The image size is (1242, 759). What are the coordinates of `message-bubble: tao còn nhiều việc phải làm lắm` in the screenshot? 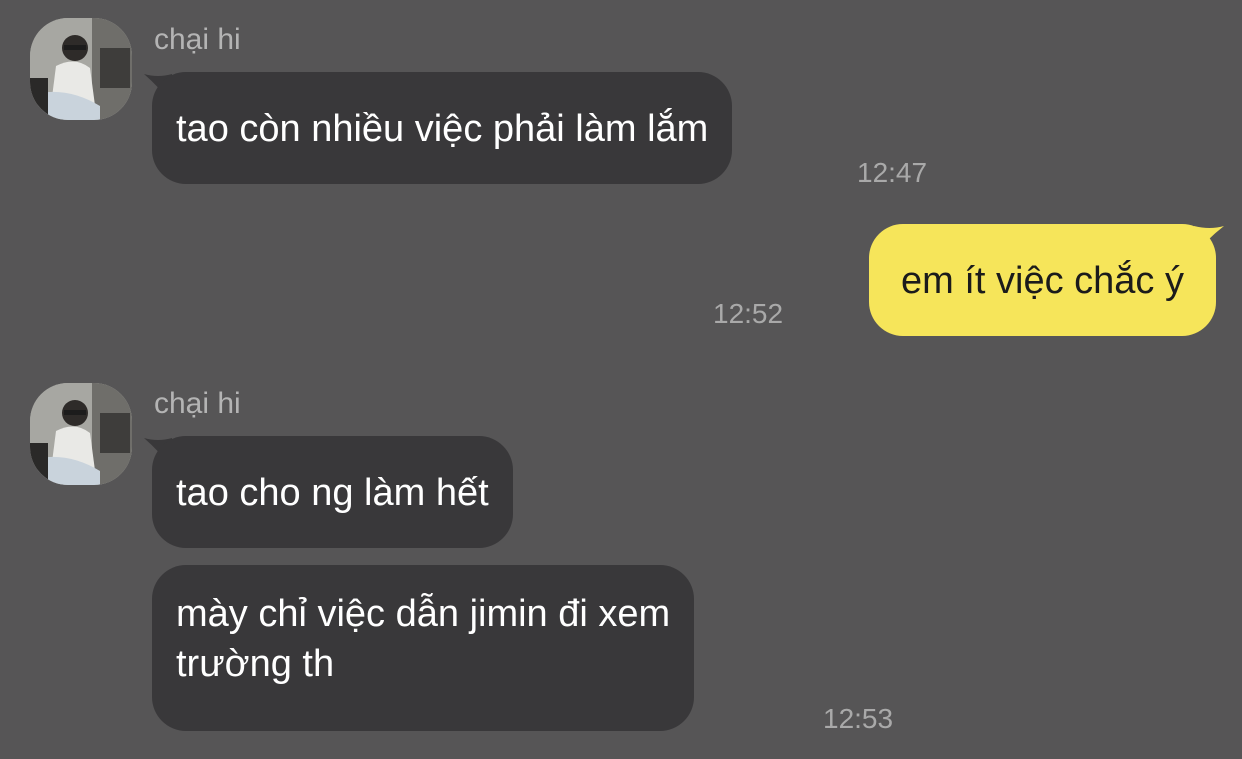 It's located at (442, 128).